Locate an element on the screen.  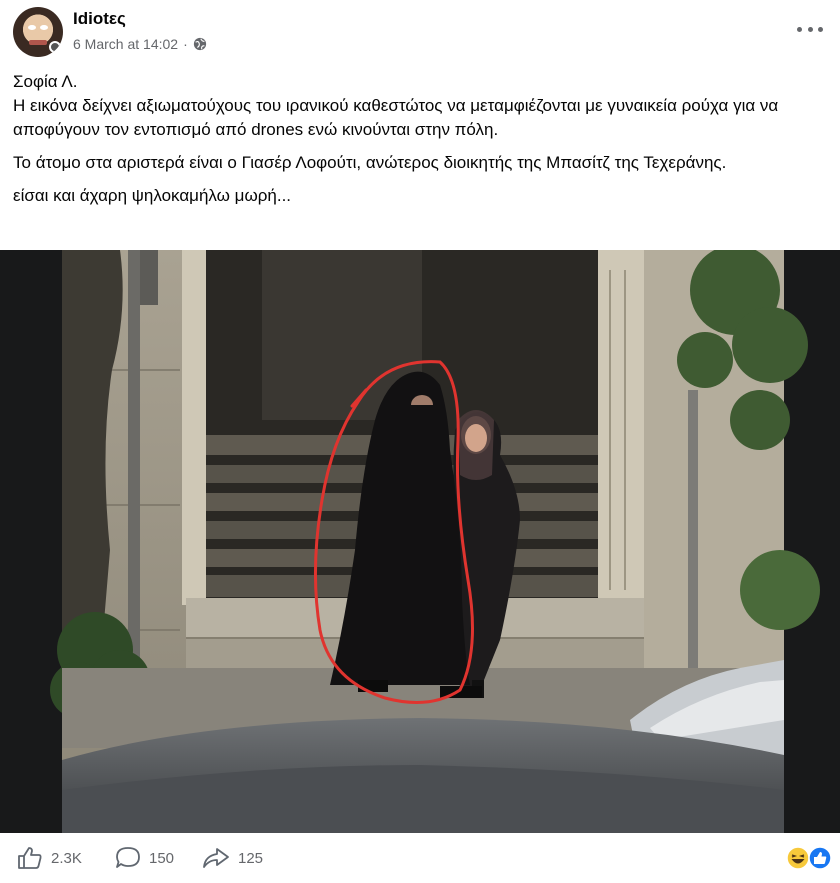
share-action: 125 is located at coordinates (232, 858).